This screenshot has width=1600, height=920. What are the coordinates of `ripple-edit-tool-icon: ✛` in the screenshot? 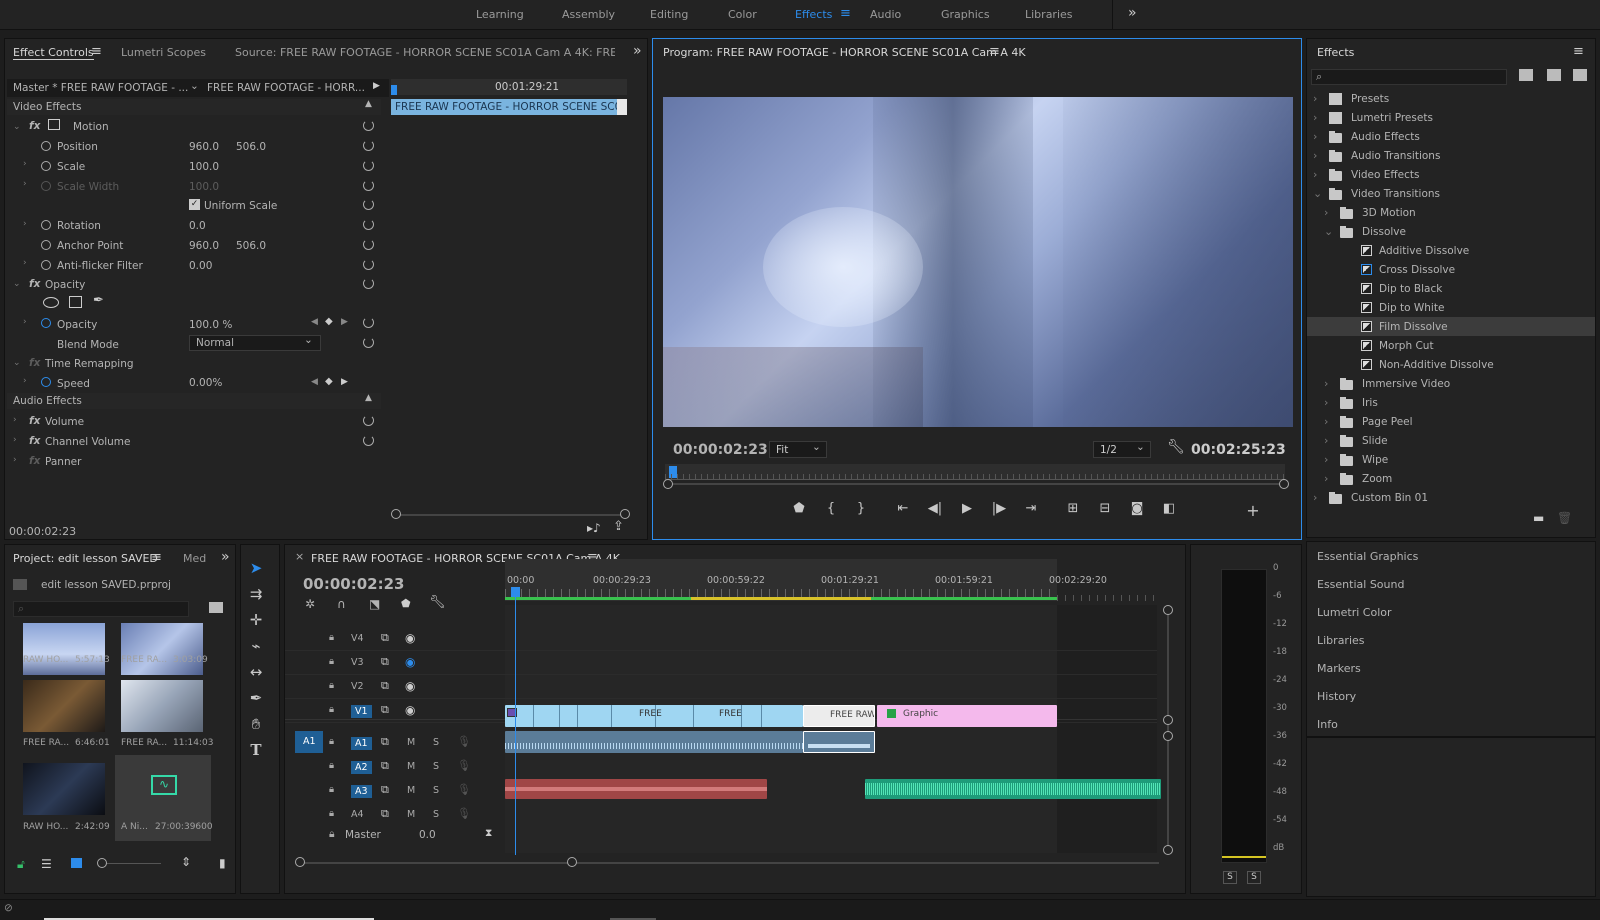 It's located at (256, 620).